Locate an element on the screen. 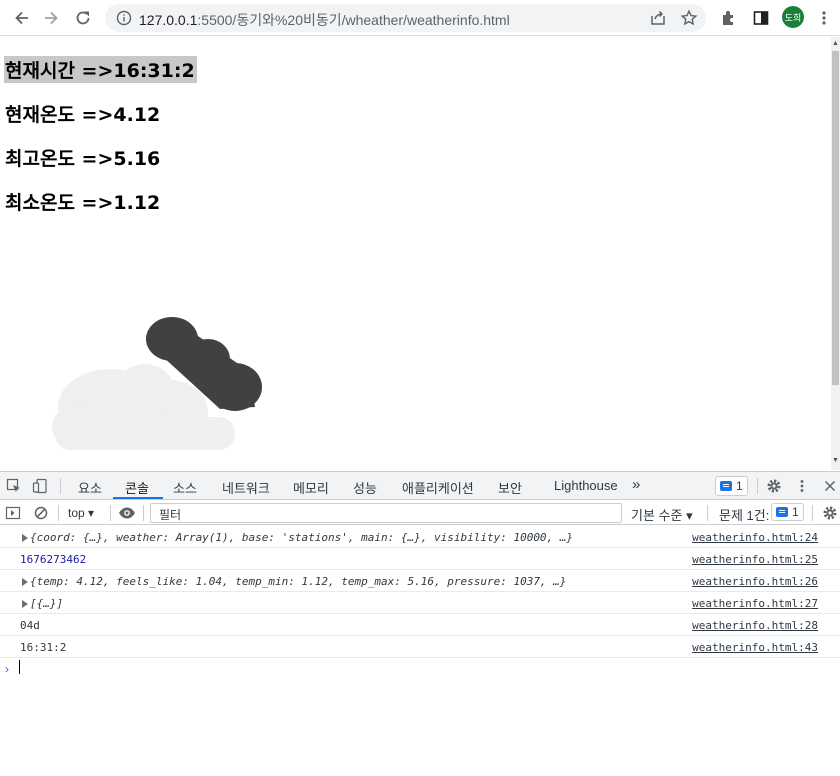 This screenshot has height=776, width=840. console-row: [{…}] weatherinfo.html:27 is located at coordinates (420, 603).